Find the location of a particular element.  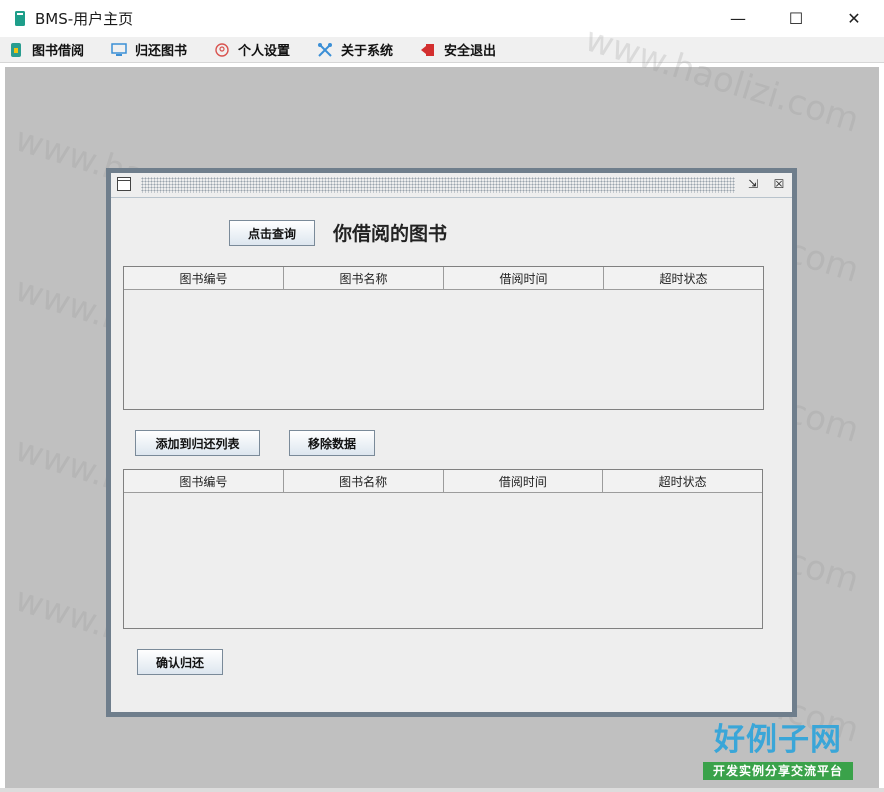

menu-return-books: 归还图书 is located at coordinates (149, 49).